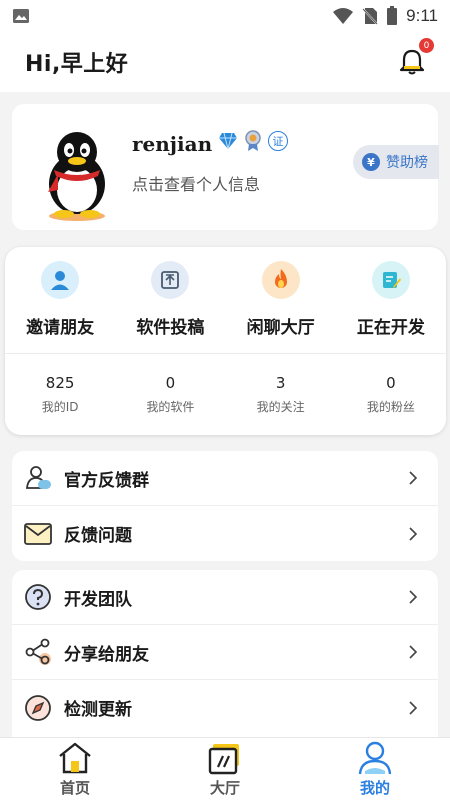  I want to click on nav-label: 首页, so click(74, 788).